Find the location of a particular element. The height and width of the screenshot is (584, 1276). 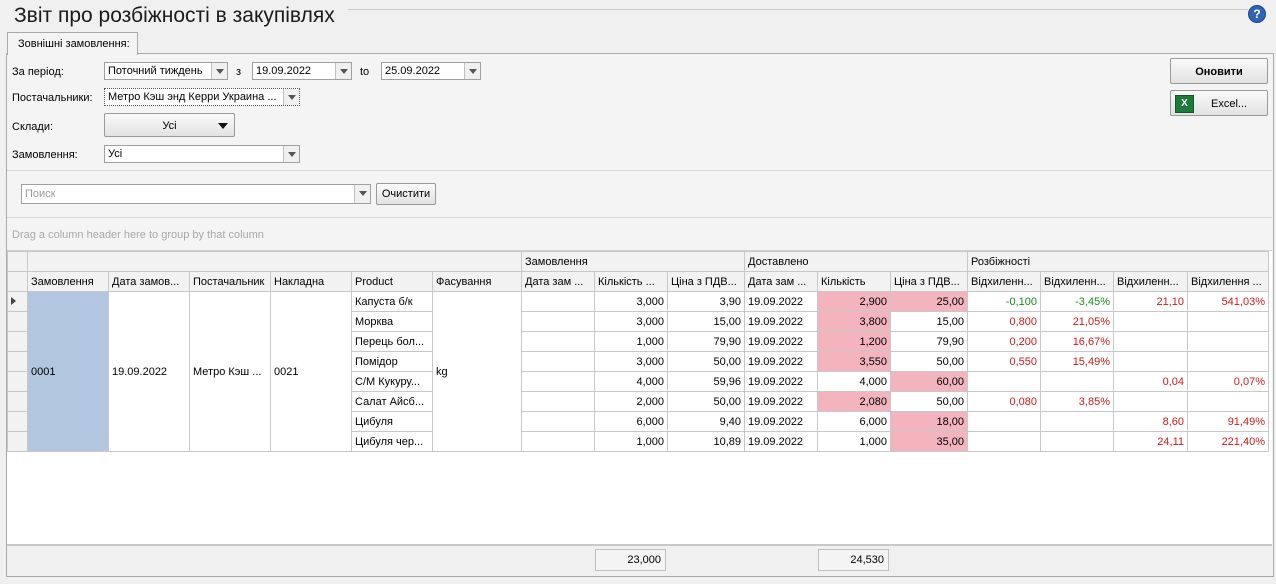

column-header: Product is located at coordinates (392, 281).